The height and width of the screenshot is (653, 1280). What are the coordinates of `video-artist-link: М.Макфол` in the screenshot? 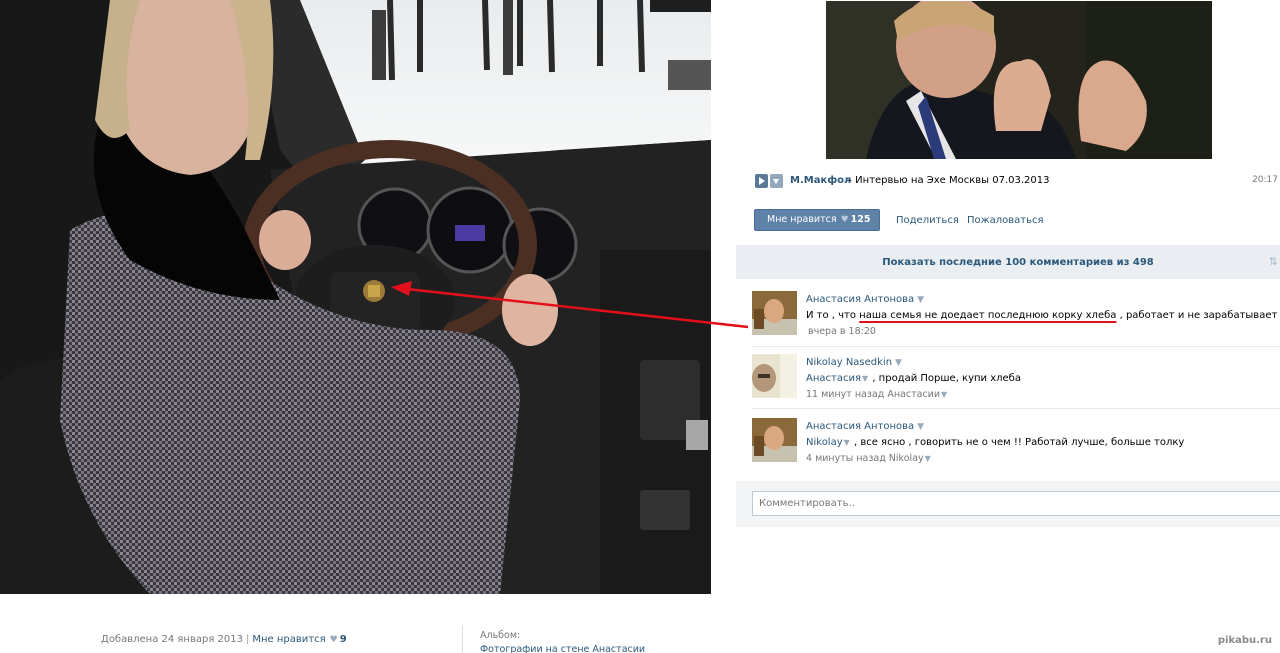 It's located at (820, 180).